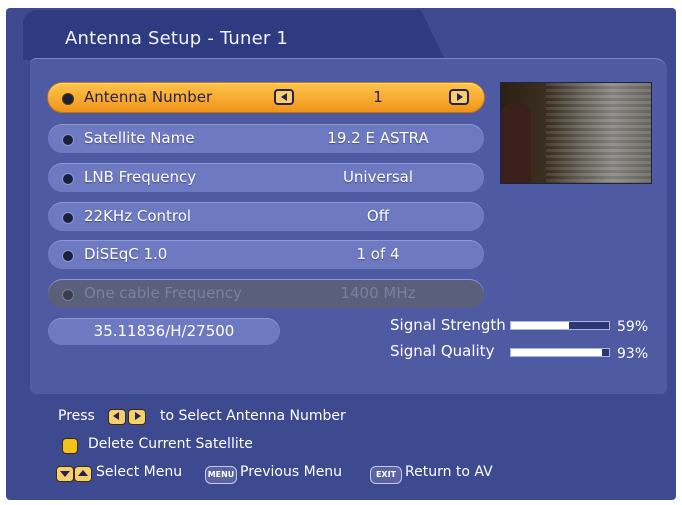 The height and width of the screenshot is (505, 682). What do you see at coordinates (266, 177) in the screenshot?
I see `setting-row-lnb-frequency: LNB Frequency Universal` at bounding box center [266, 177].